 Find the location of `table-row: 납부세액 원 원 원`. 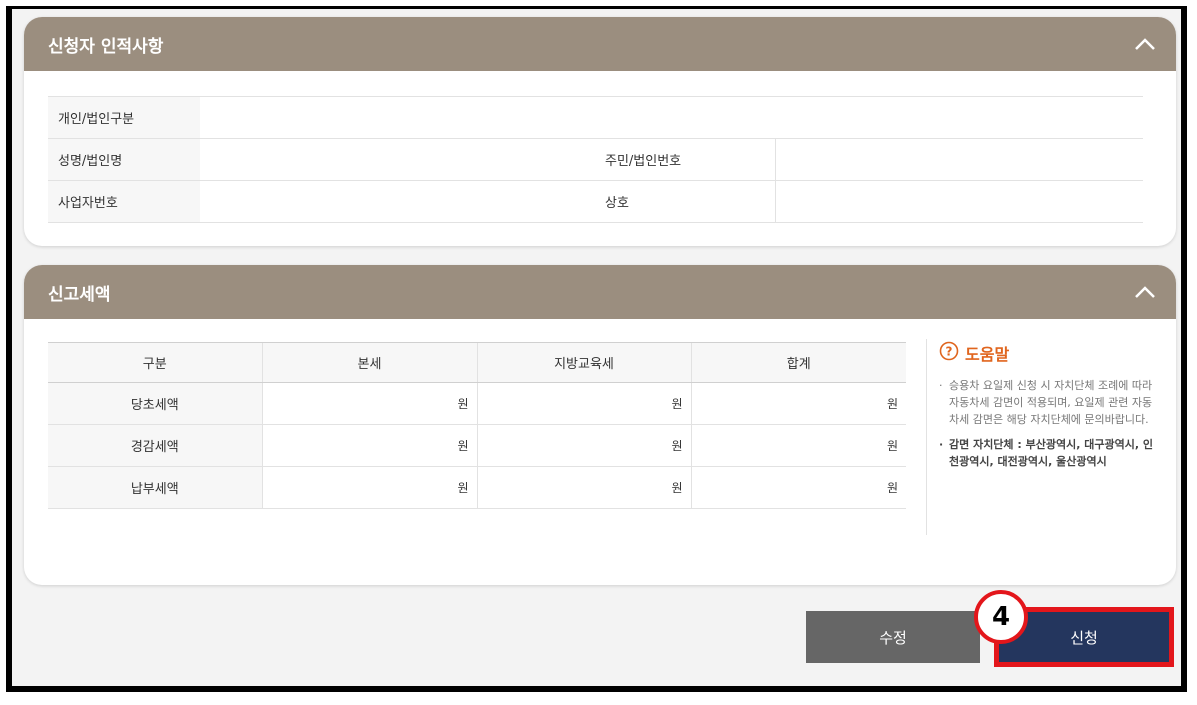

table-row: 납부세액 원 원 원 is located at coordinates (477, 487).